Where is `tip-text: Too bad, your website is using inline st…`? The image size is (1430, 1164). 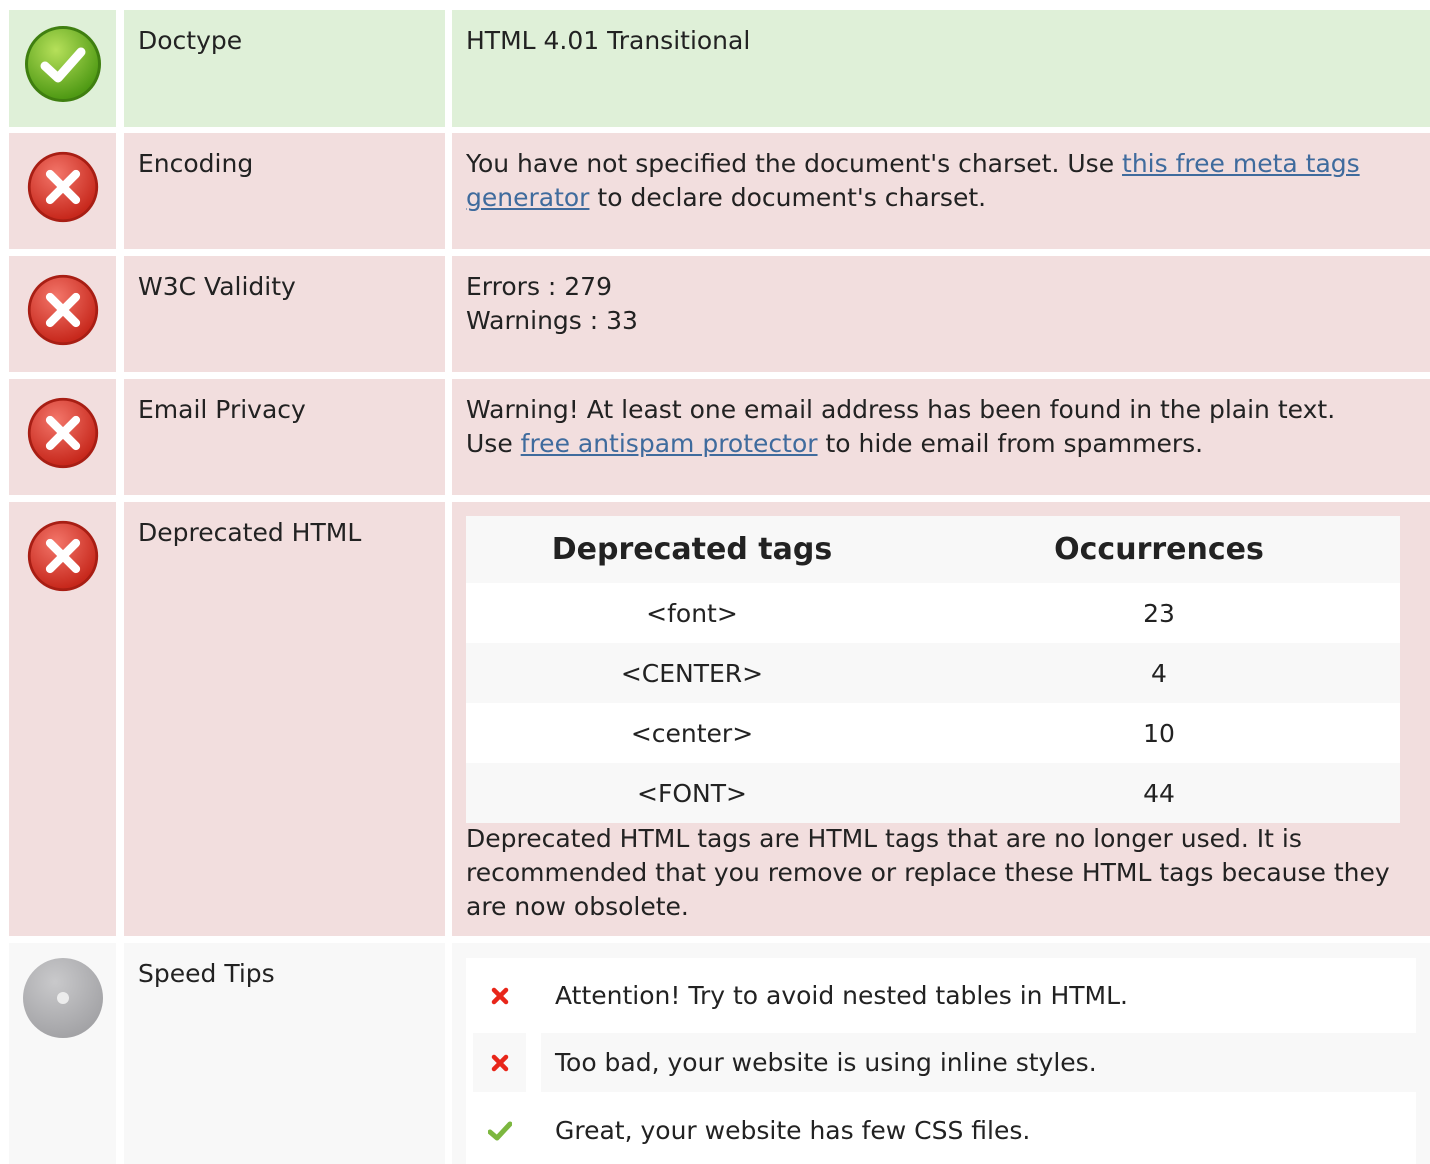 tip-text: Too bad, your website is using inline st… is located at coordinates (978, 1062).